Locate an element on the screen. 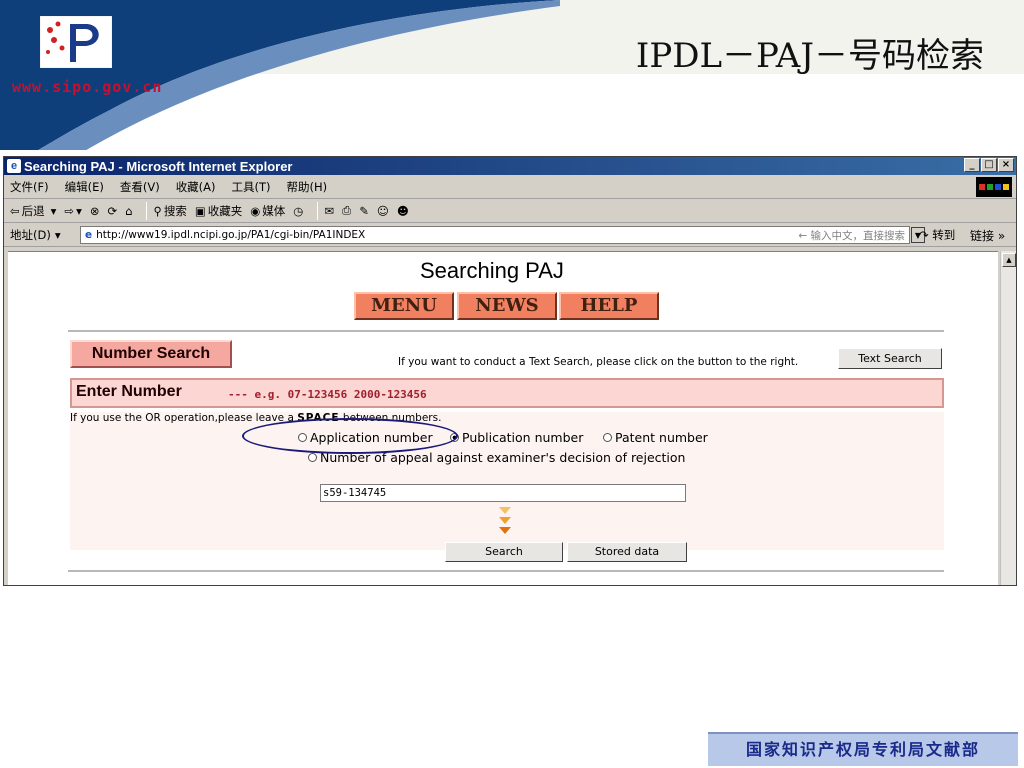 This screenshot has width=1024, height=768. forward-button: ⇨ ▾ is located at coordinates (72, 211).